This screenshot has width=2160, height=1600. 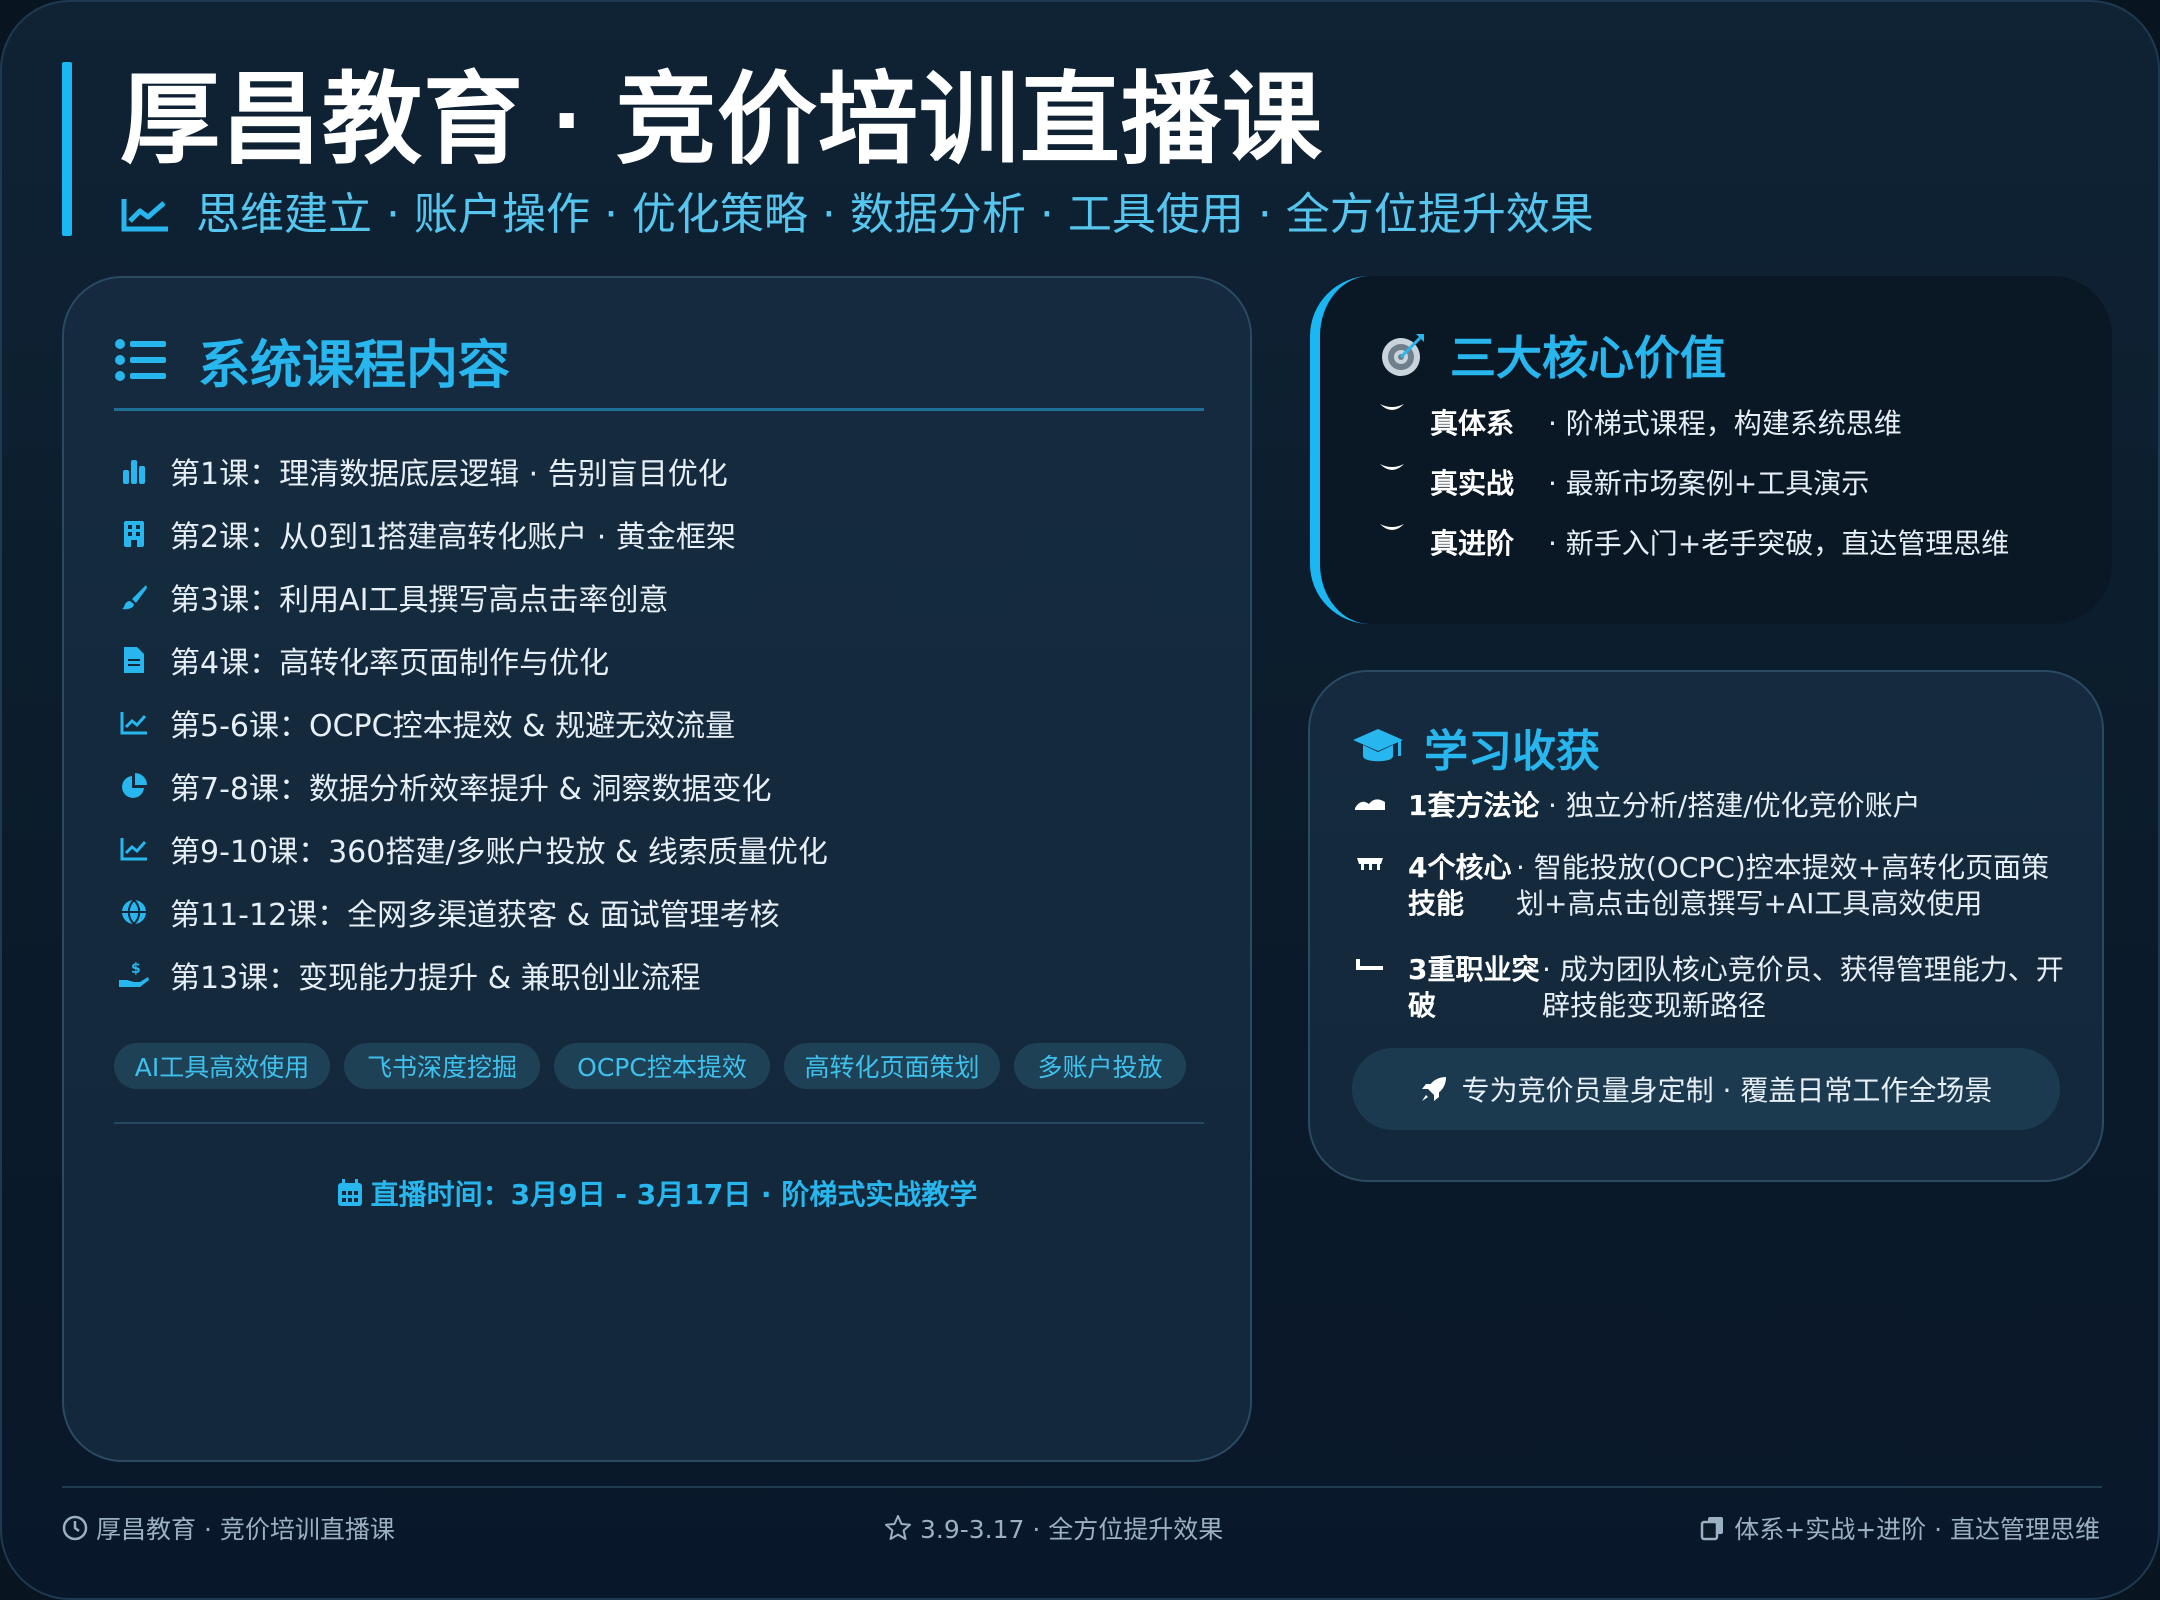 I want to click on lesson-item: 第4课：高转化率页面制作与优化, so click(x=361, y=660).